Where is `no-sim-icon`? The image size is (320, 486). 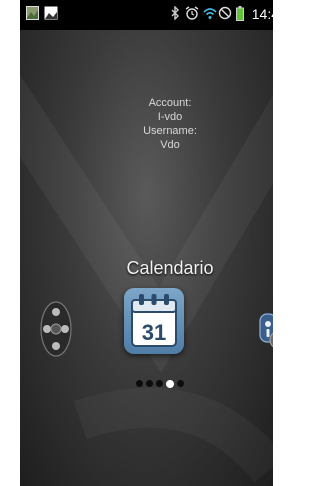 no-sim-icon is located at coordinates (225, 13).